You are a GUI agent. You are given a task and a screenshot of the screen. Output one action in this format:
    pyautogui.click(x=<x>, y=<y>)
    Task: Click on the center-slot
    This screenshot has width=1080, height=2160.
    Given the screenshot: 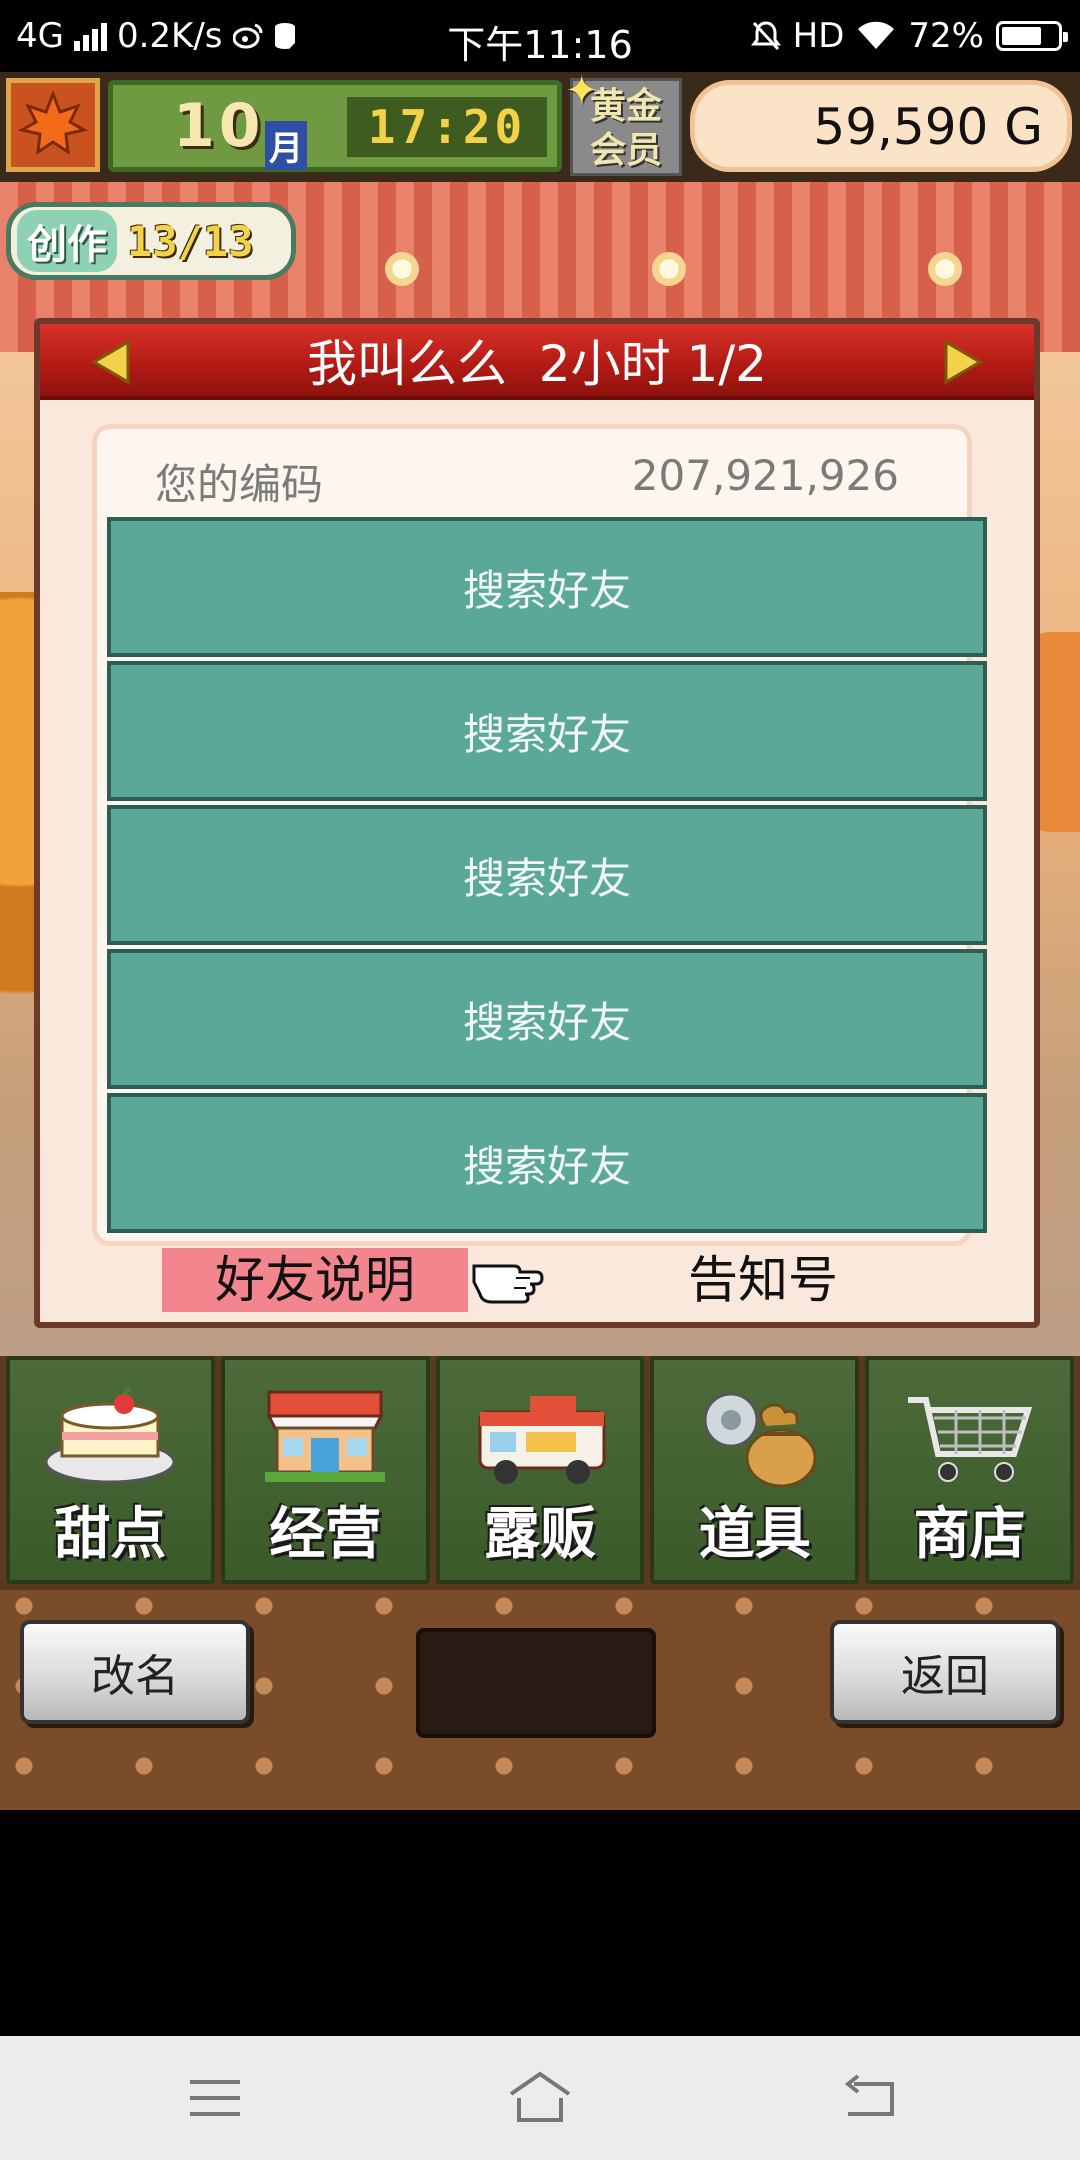 What is the action you would take?
    pyautogui.click(x=536, y=1683)
    